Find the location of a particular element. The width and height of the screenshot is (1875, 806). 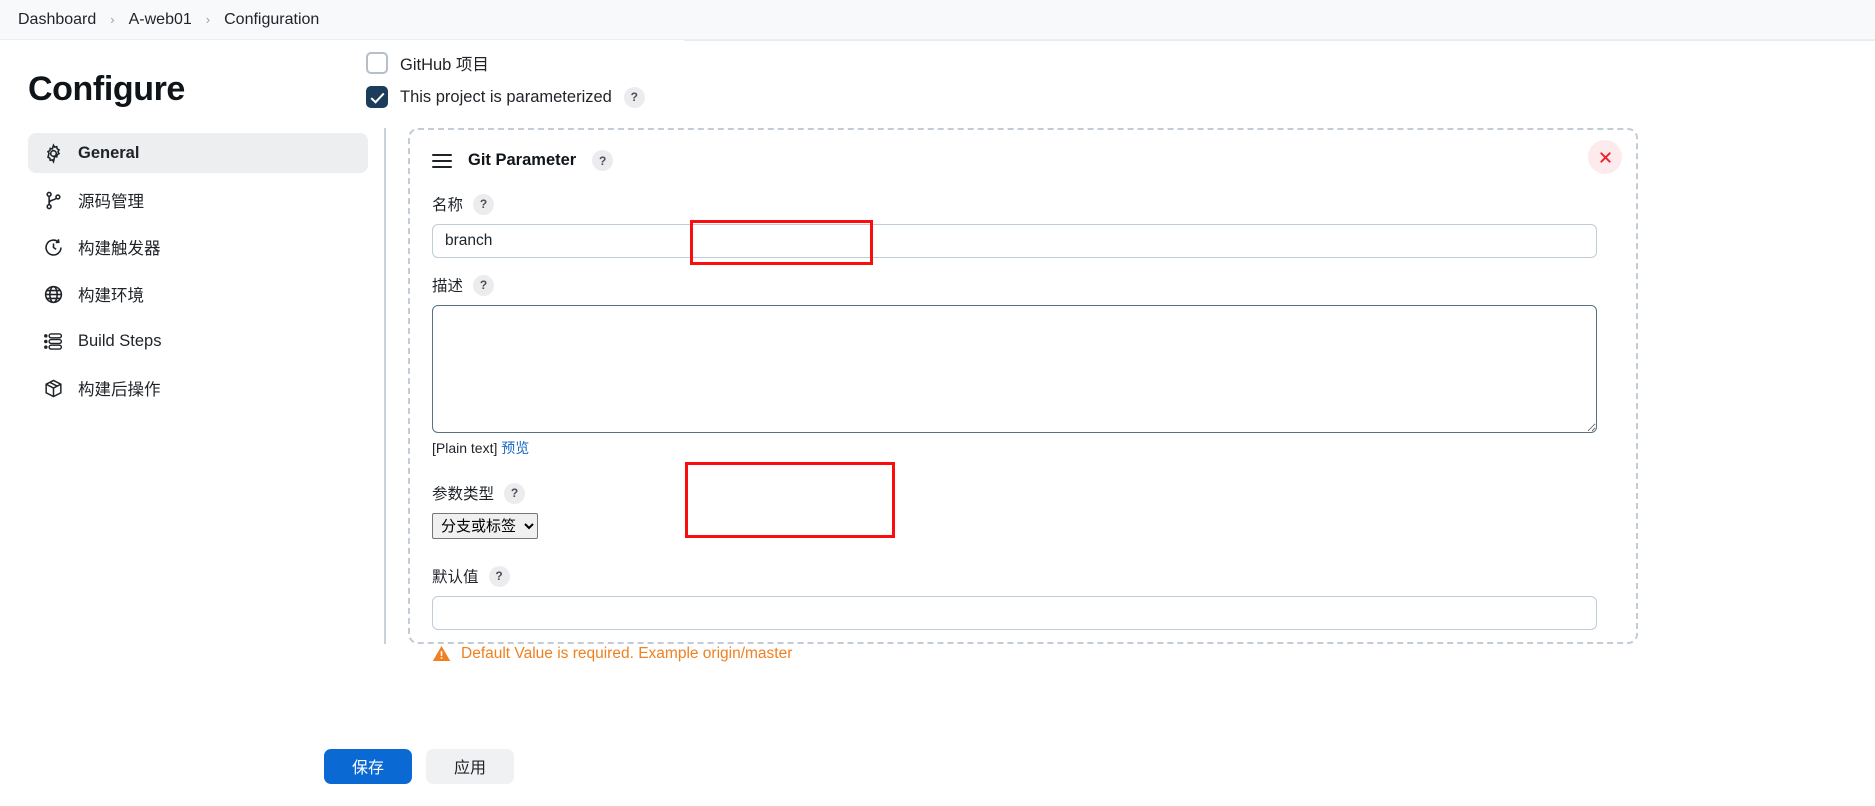

breadcrumb-item-configuration: Configuration is located at coordinates (271, 20).